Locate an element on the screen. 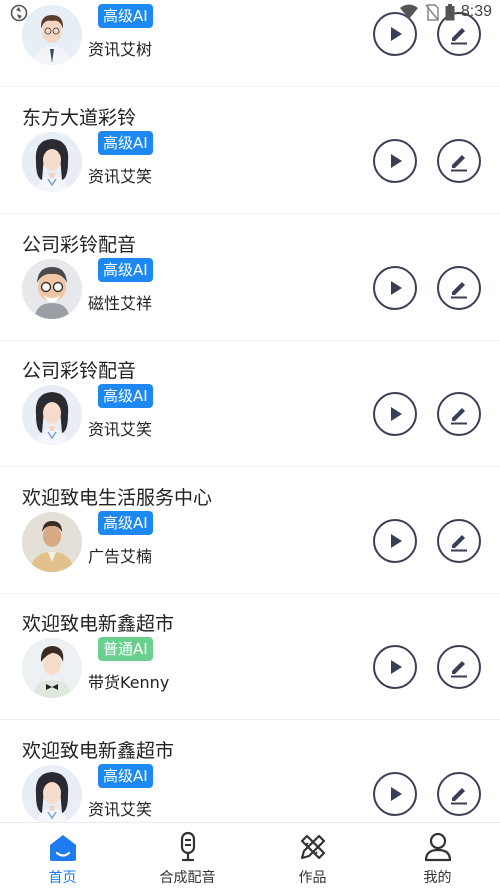  tab-works-label: 作品 is located at coordinates (312, 878).